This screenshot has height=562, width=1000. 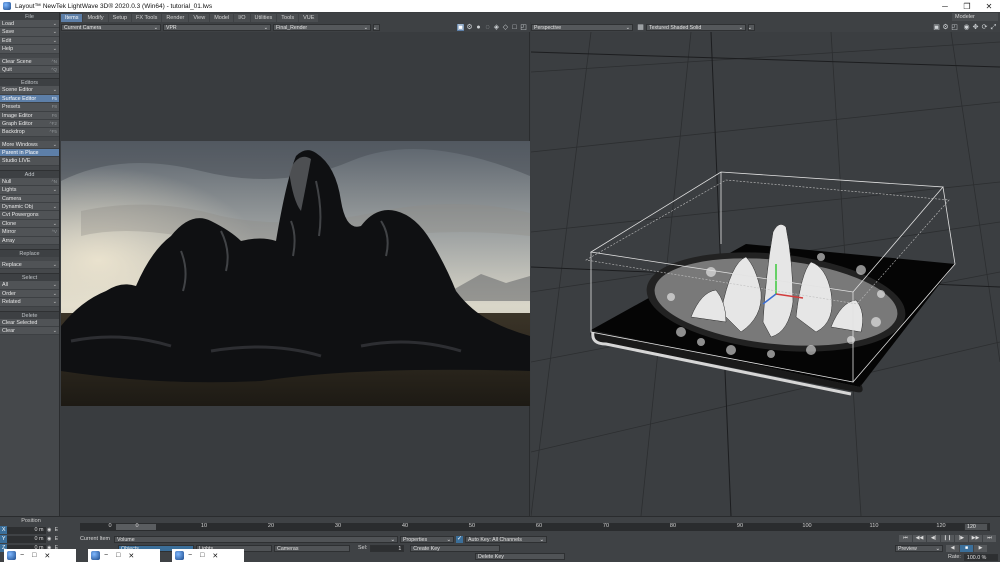 I want to click on sync-icon: ◈, so click(x=496, y=27).